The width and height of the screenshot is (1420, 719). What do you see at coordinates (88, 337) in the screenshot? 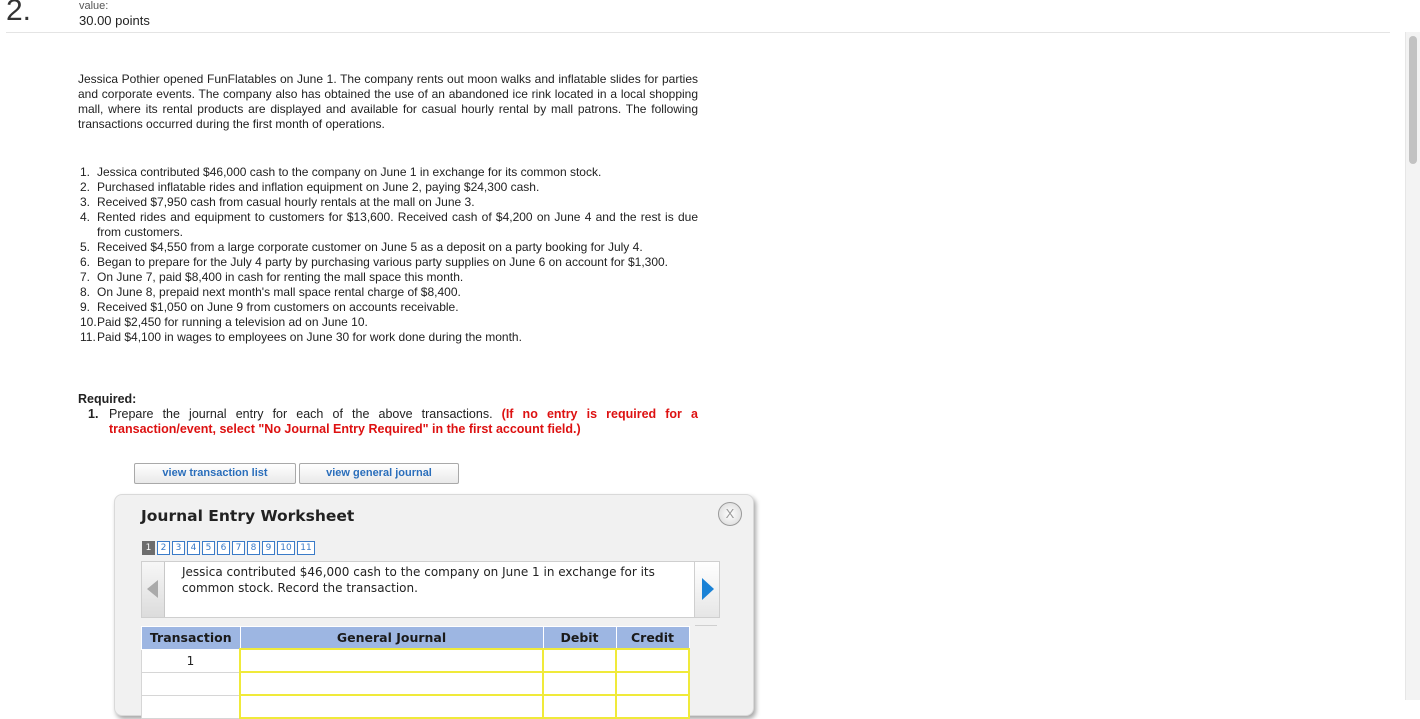
I see `transaction-number: 11.` at bounding box center [88, 337].